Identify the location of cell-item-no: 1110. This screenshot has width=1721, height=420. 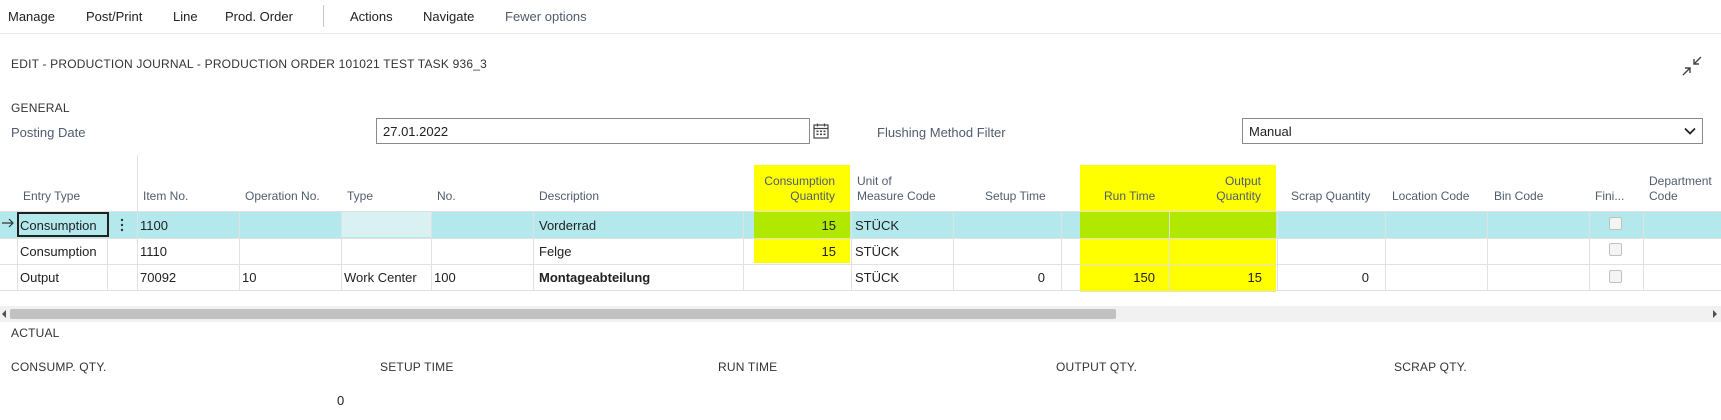
(153, 252).